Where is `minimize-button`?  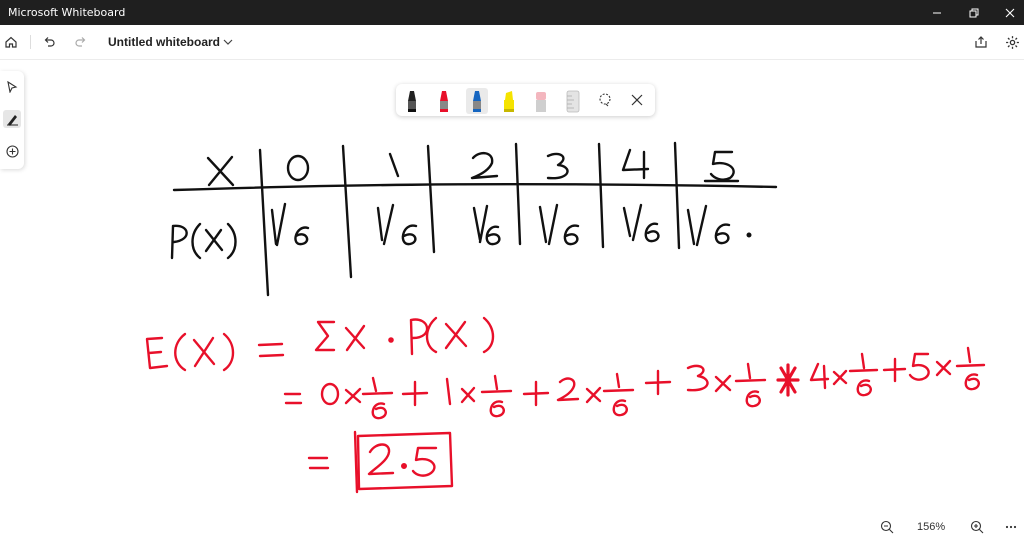
minimize-button is located at coordinates (937, 12).